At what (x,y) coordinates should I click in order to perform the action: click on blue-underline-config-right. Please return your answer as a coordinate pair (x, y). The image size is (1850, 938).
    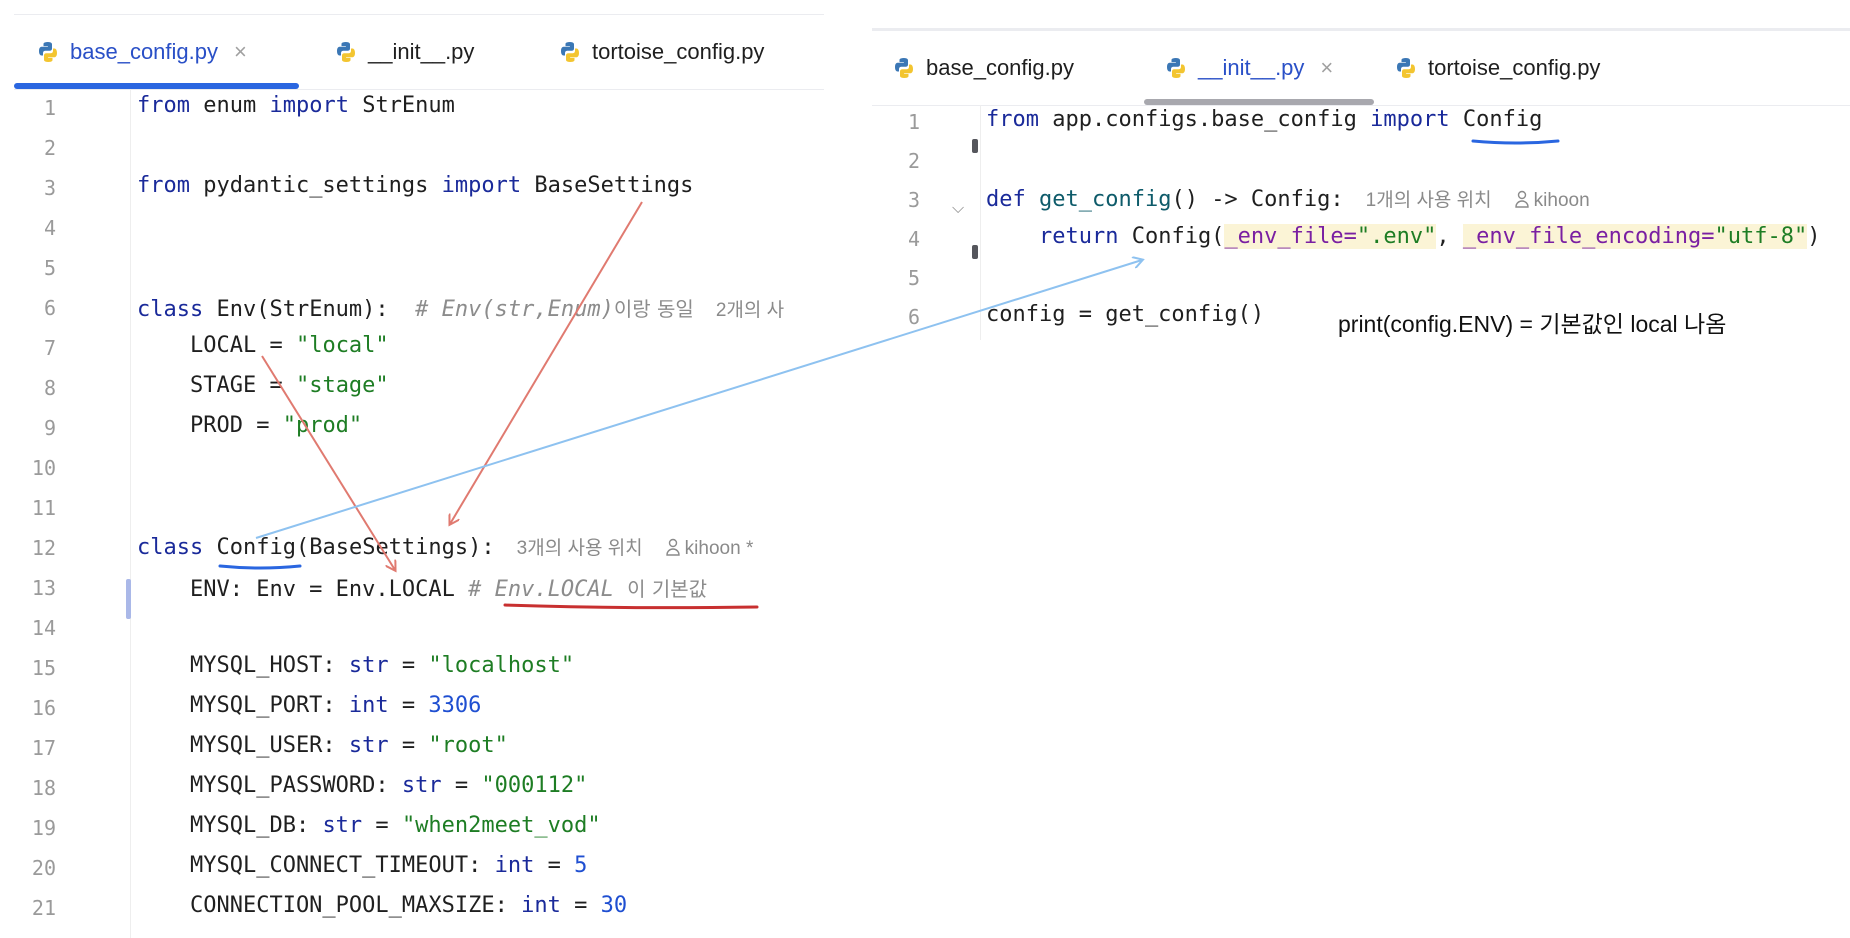
    Looking at the image, I should click on (1515, 142).